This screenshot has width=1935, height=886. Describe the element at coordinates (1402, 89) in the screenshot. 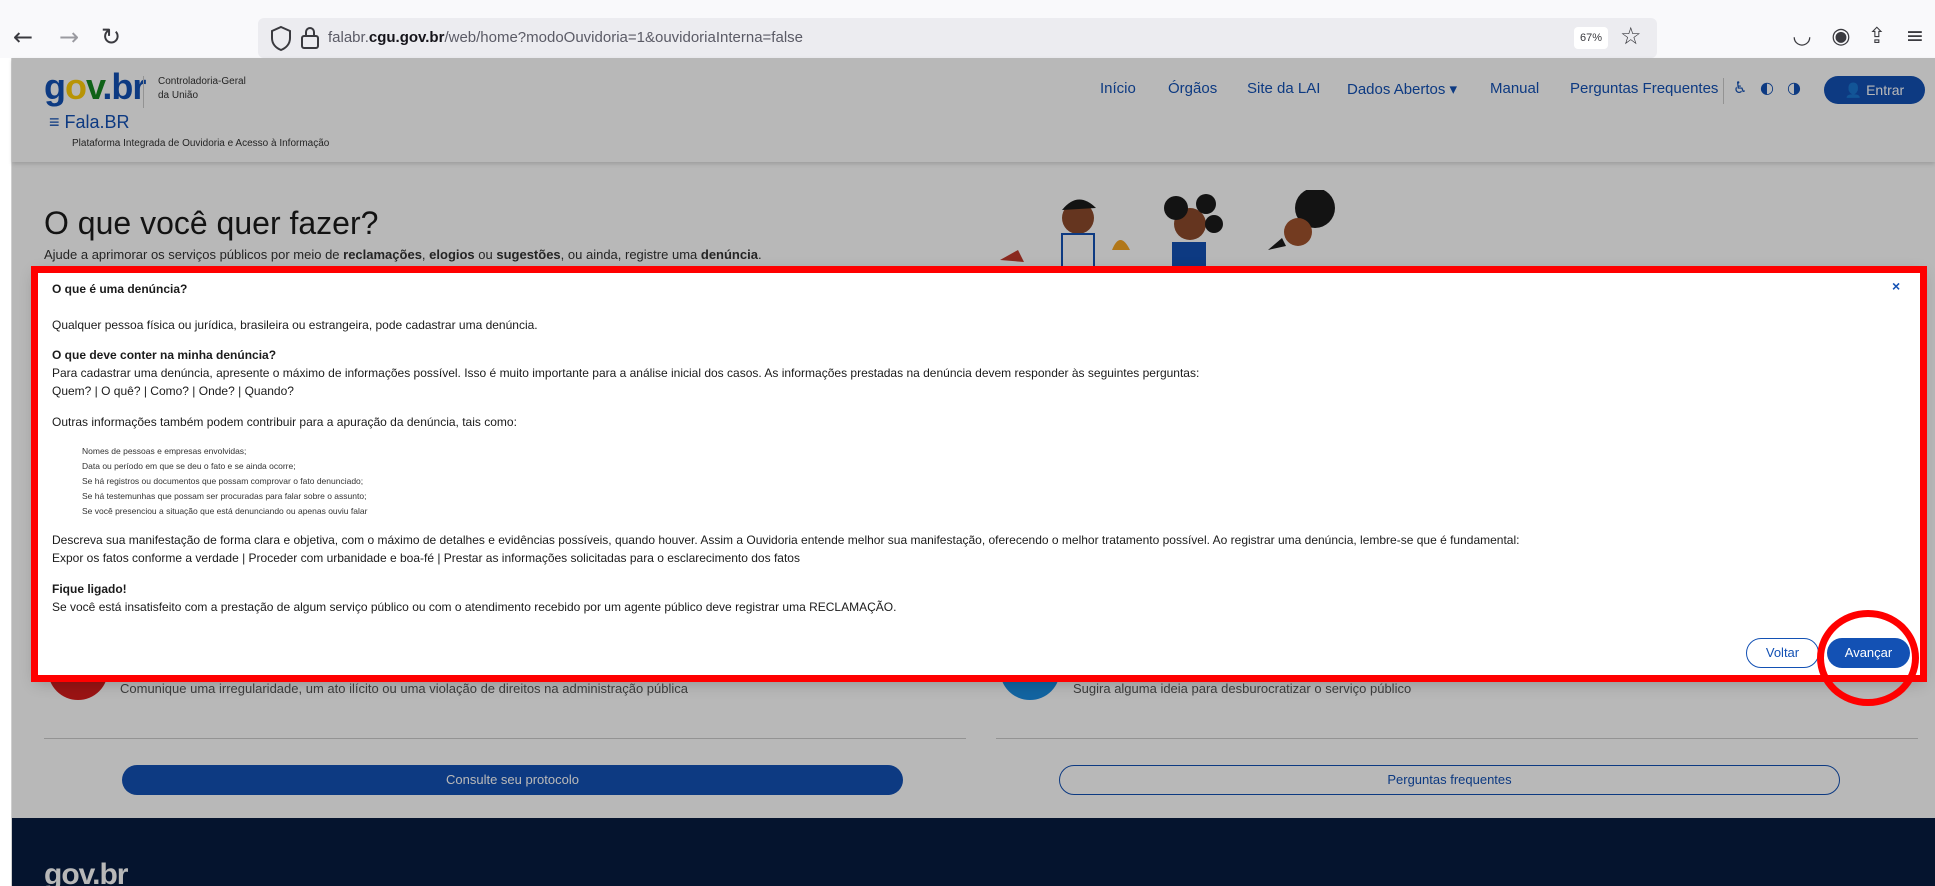

I see `nav-dados-abertos: Dados Abertos ▾` at that location.